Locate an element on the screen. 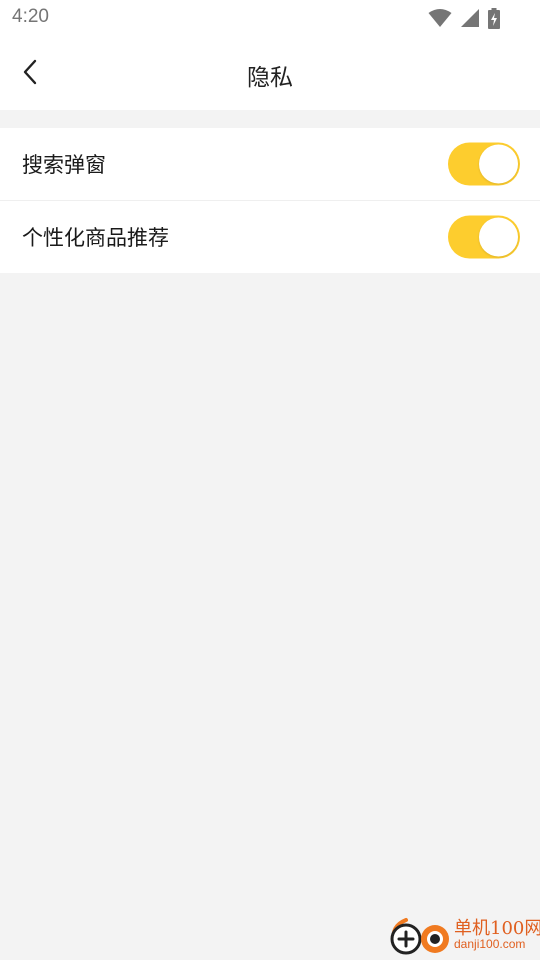  personalized-recommendation-toggle is located at coordinates (484, 237).